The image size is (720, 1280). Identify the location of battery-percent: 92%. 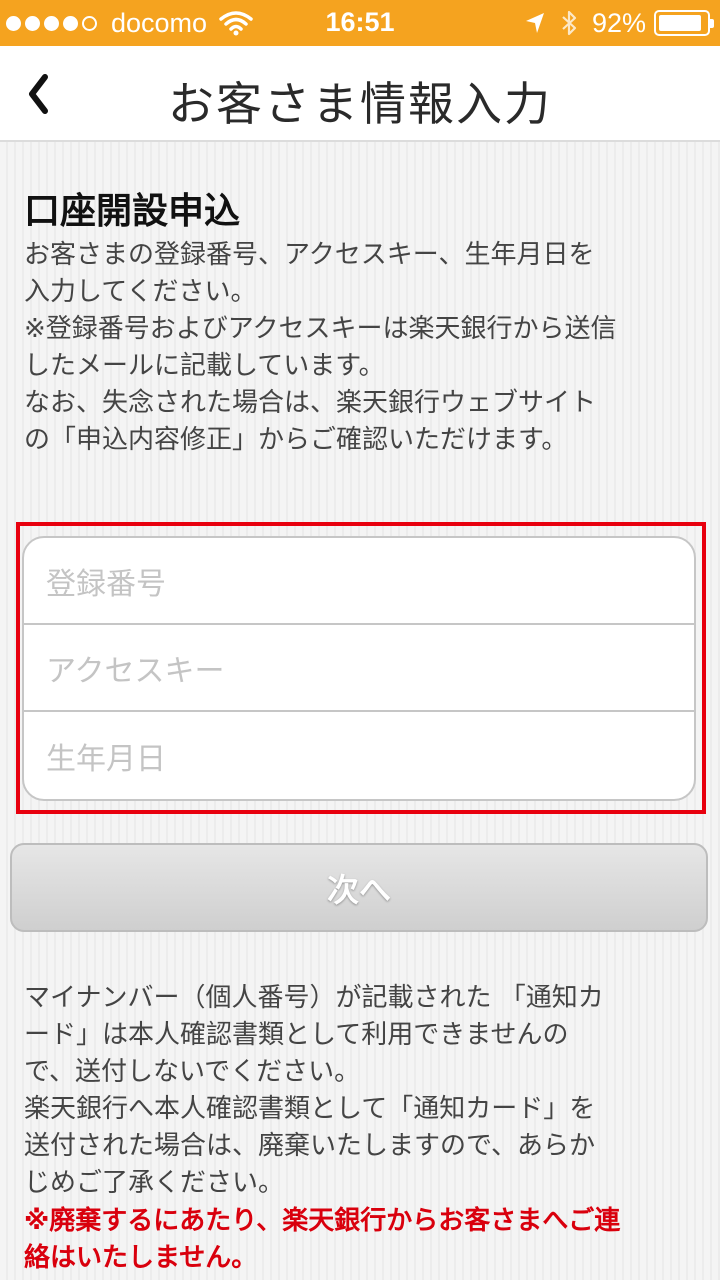
(618, 22).